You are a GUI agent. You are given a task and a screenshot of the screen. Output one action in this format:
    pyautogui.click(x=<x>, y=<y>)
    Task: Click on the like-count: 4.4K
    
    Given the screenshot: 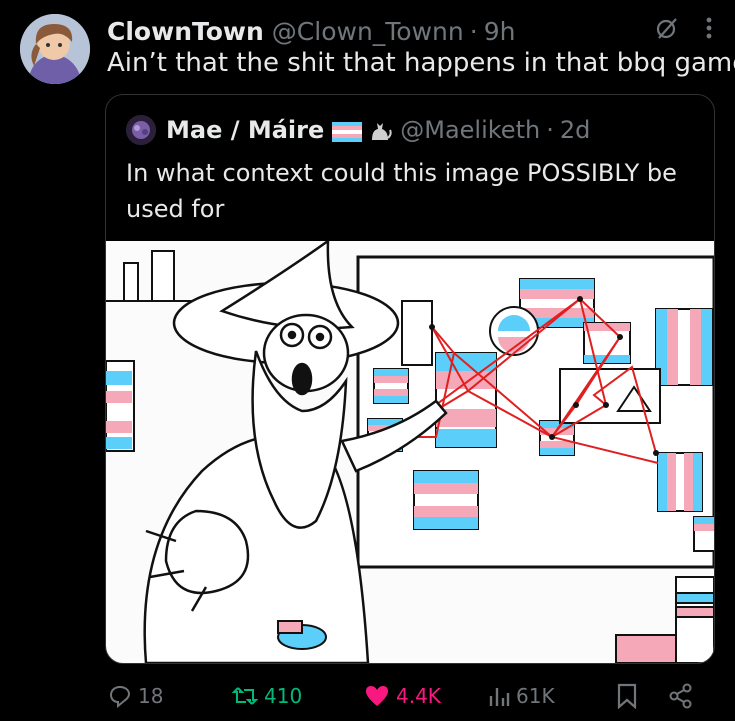 What is the action you would take?
    pyautogui.click(x=418, y=696)
    